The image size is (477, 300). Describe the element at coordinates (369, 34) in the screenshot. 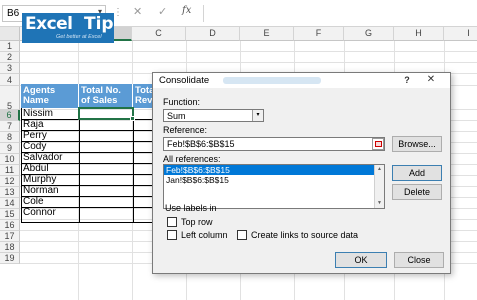

I see `column-header-g: G` at that location.